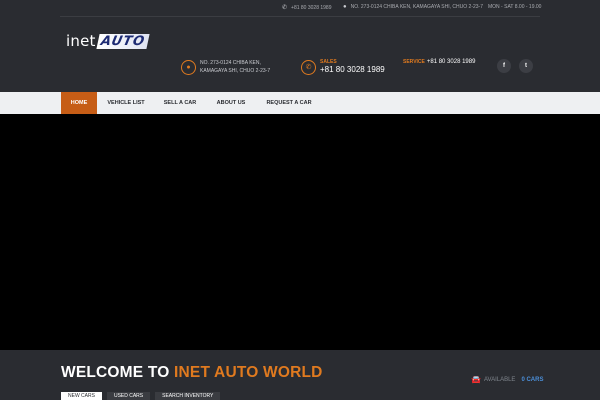  I want to click on welcome-title: WELCOME TO INET AUTO WORLD, so click(192, 373).